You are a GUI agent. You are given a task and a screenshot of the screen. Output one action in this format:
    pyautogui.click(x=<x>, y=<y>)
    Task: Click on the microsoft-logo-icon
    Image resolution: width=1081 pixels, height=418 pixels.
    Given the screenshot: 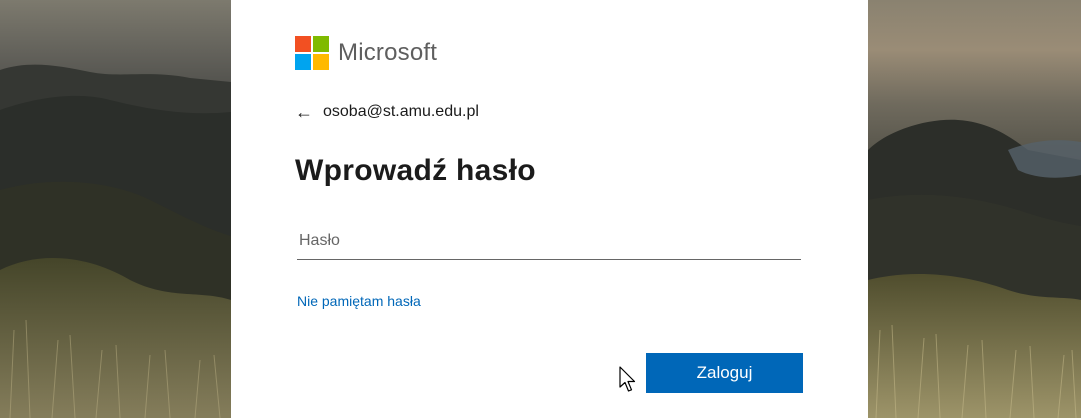 What is the action you would take?
    pyautogui.click(x=312, y=53)
    